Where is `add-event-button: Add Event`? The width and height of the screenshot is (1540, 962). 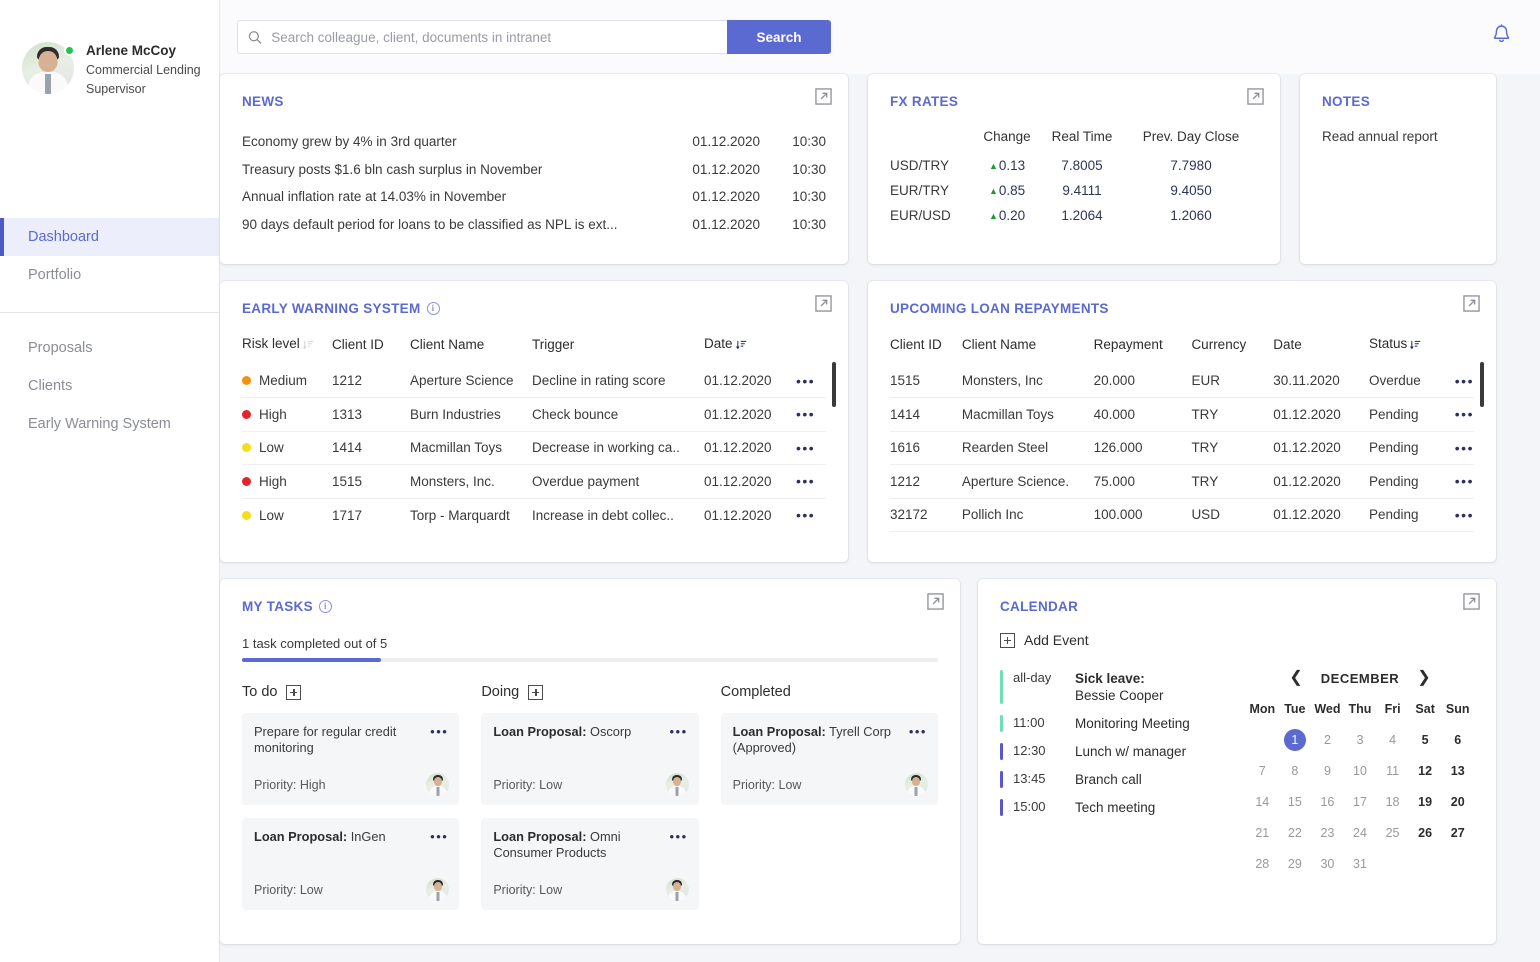 add-event-button: Add Event is located at coordinates (1237, 640).